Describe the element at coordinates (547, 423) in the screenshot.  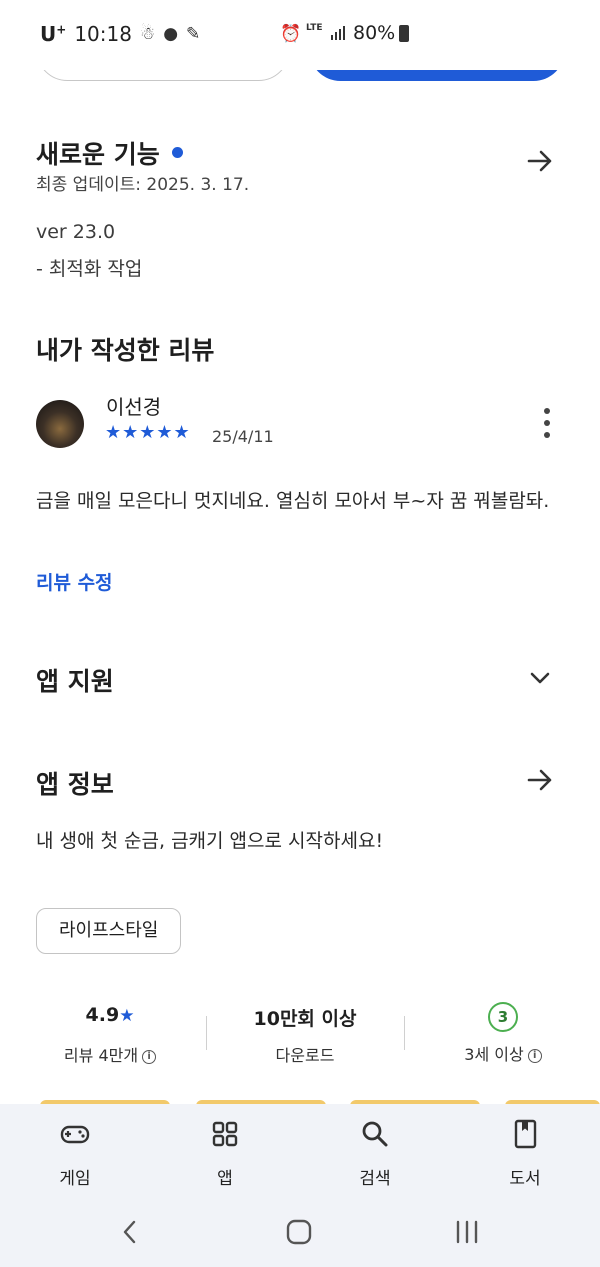
I see `more-options-icon` at that location.